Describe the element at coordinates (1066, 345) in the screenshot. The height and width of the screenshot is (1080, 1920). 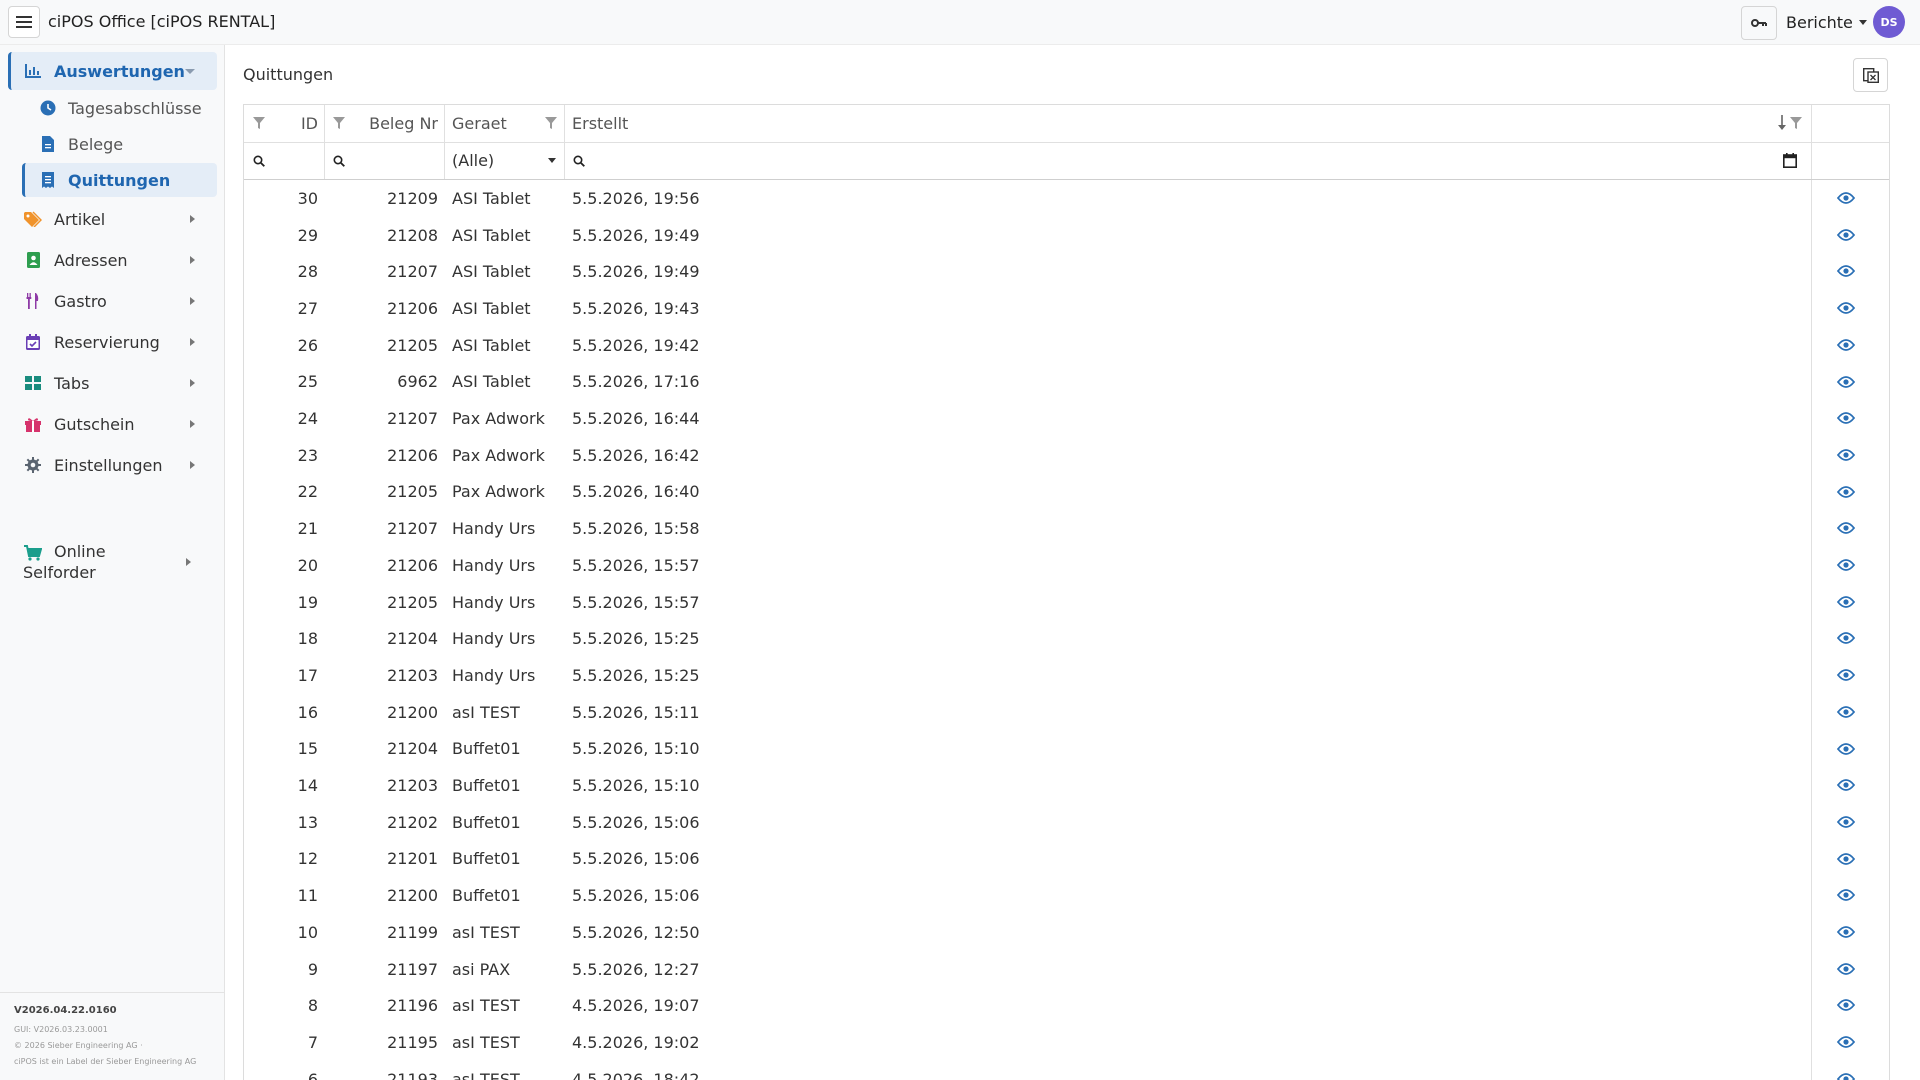
I see `table-row: 26 21205 ASI Tablet 5.5.2026, 19:42` at that location.